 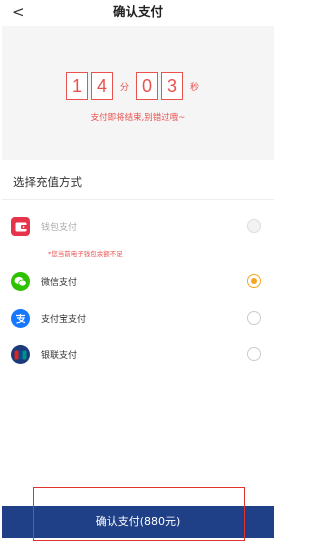 I want to click on section-title: 选择充值方式, so click(x=47, y=182).